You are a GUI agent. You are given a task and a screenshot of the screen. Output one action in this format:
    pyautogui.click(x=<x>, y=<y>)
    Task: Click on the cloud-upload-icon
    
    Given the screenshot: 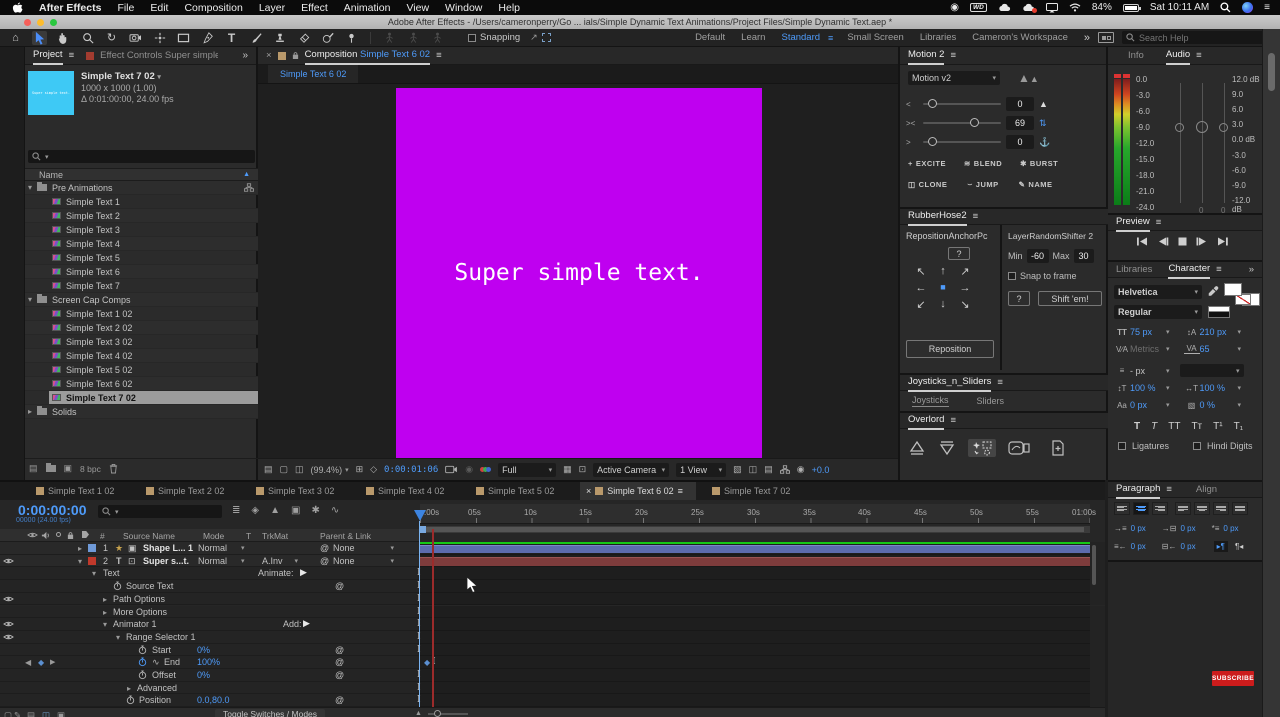 What is the action you would take?
    pyautogui.click(x=1004, y=7)
    